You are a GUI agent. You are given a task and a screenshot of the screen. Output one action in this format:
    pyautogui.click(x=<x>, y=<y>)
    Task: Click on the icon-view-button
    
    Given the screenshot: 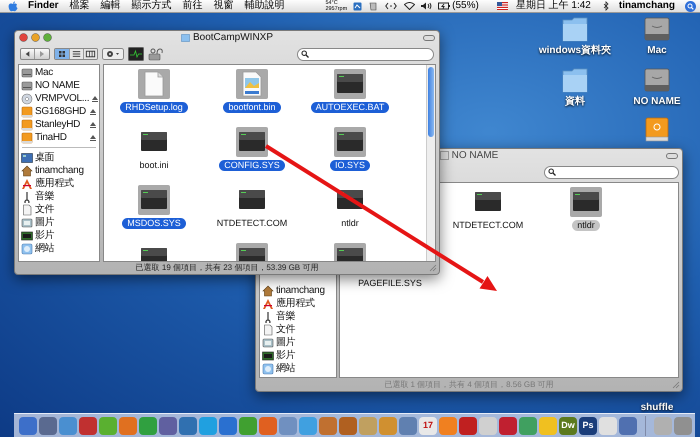 What is the action you would take?
    pyautogui.click(x=62, y=54)
    